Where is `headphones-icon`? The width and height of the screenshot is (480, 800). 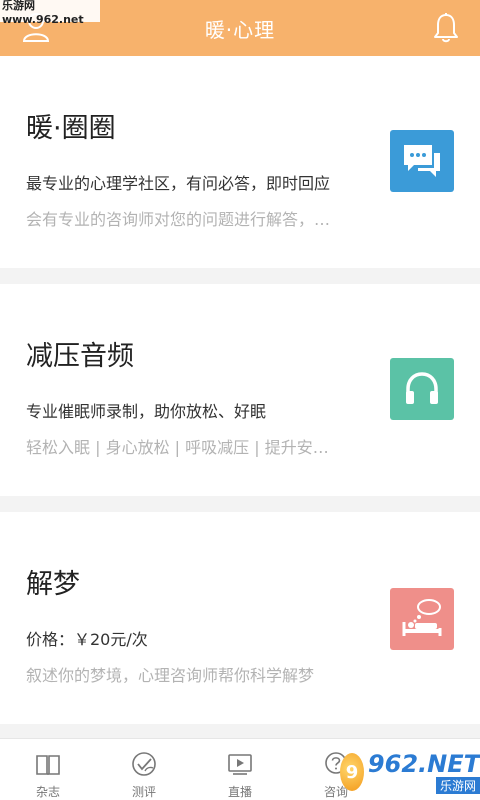
headphones-icon is located at coordinates (422, 389).